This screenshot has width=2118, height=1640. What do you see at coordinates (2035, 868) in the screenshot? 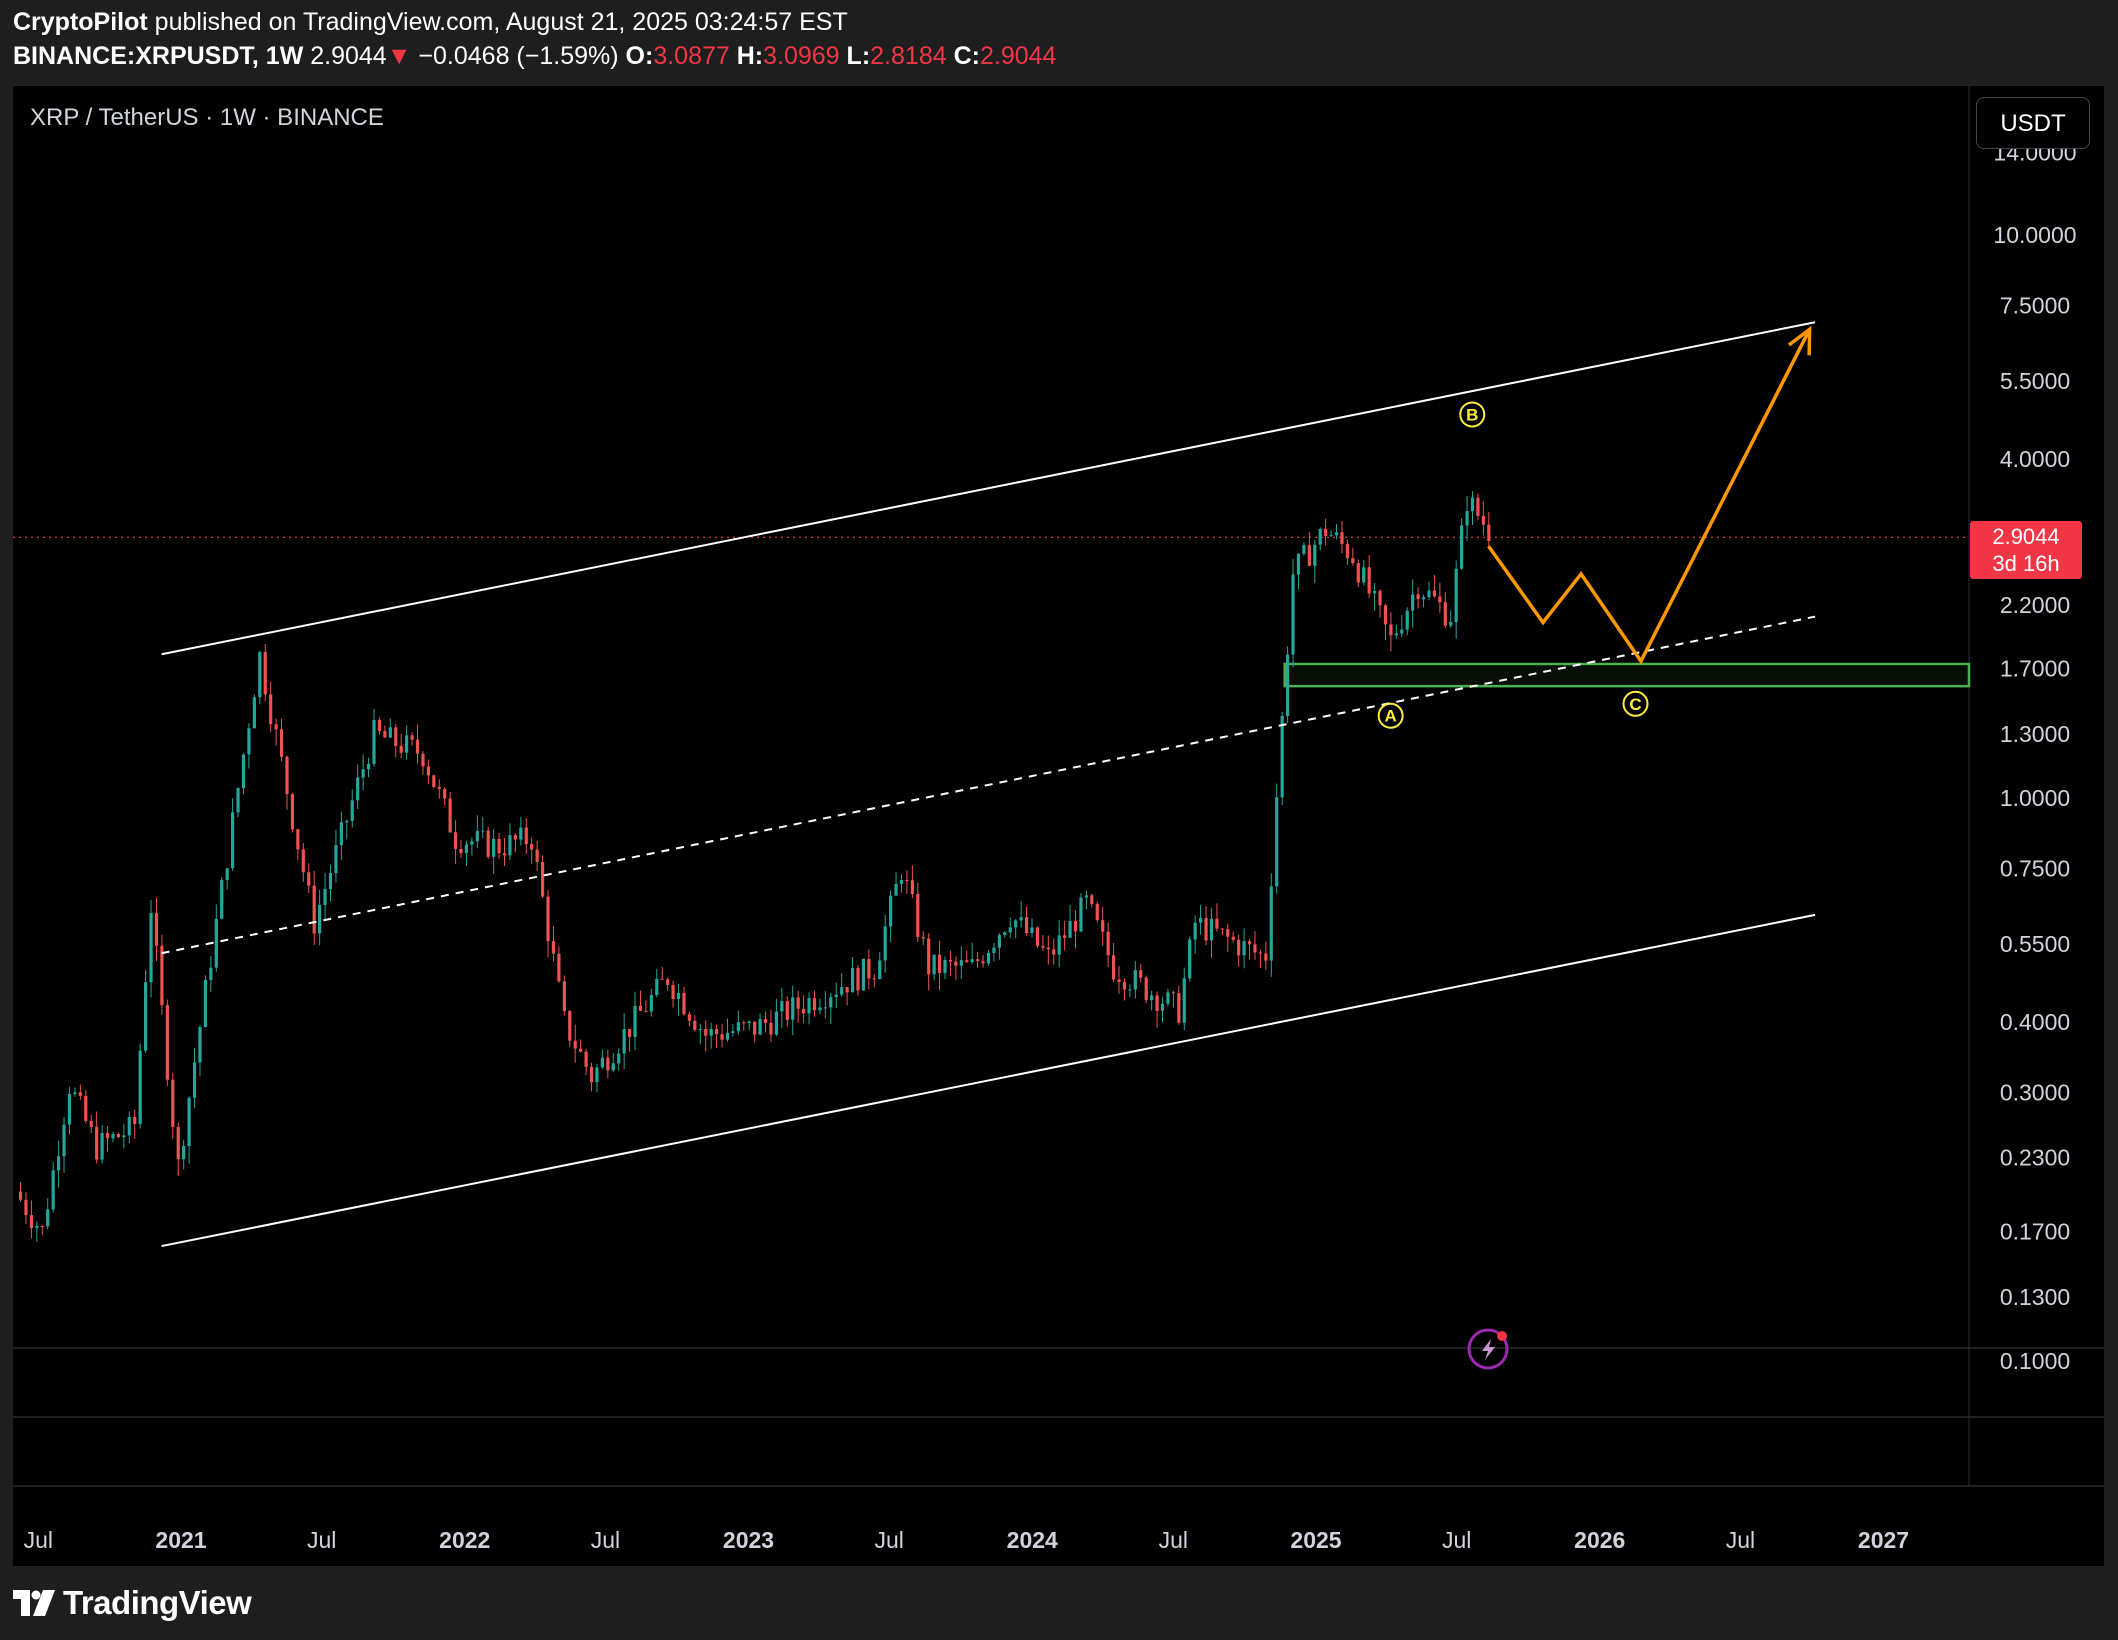
I see `price-tick-label: 0.7500` at bounding box center [2035, 868].